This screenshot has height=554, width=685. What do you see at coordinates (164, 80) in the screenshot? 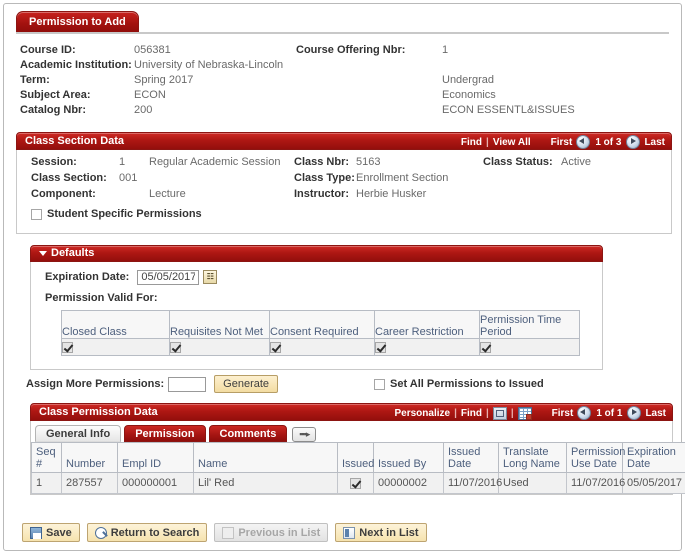
I see `key-field-value: Spring 2017` at bounding box center [164, 80].